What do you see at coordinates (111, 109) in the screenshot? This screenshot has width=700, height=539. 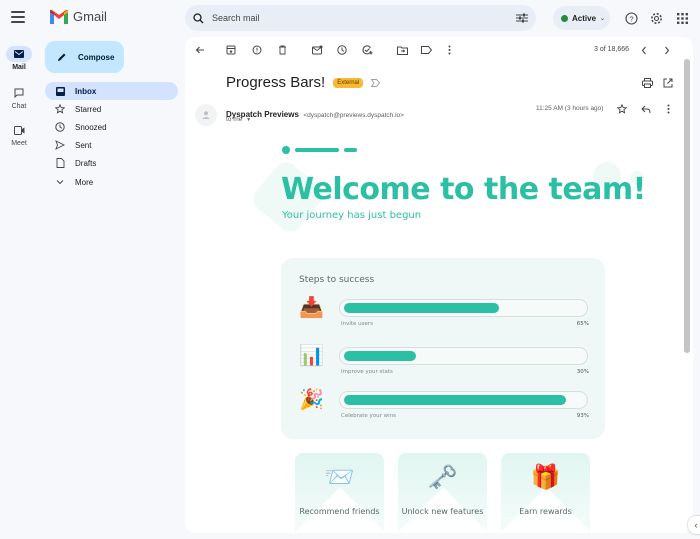 I see `nav-item-starred: Starred` at bounding box center [111, 109].